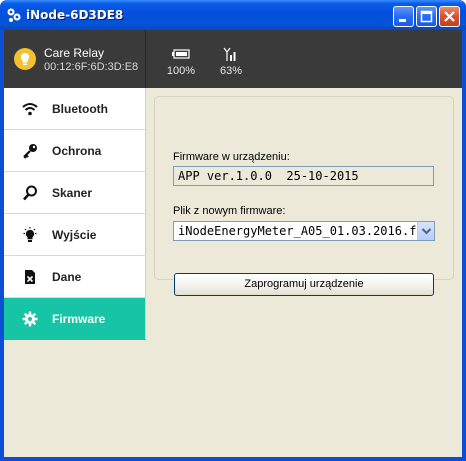 The height and width of the screenshot is (461, 466). I want to click on sidebar-item-label: Skaner, so click(72, 193).